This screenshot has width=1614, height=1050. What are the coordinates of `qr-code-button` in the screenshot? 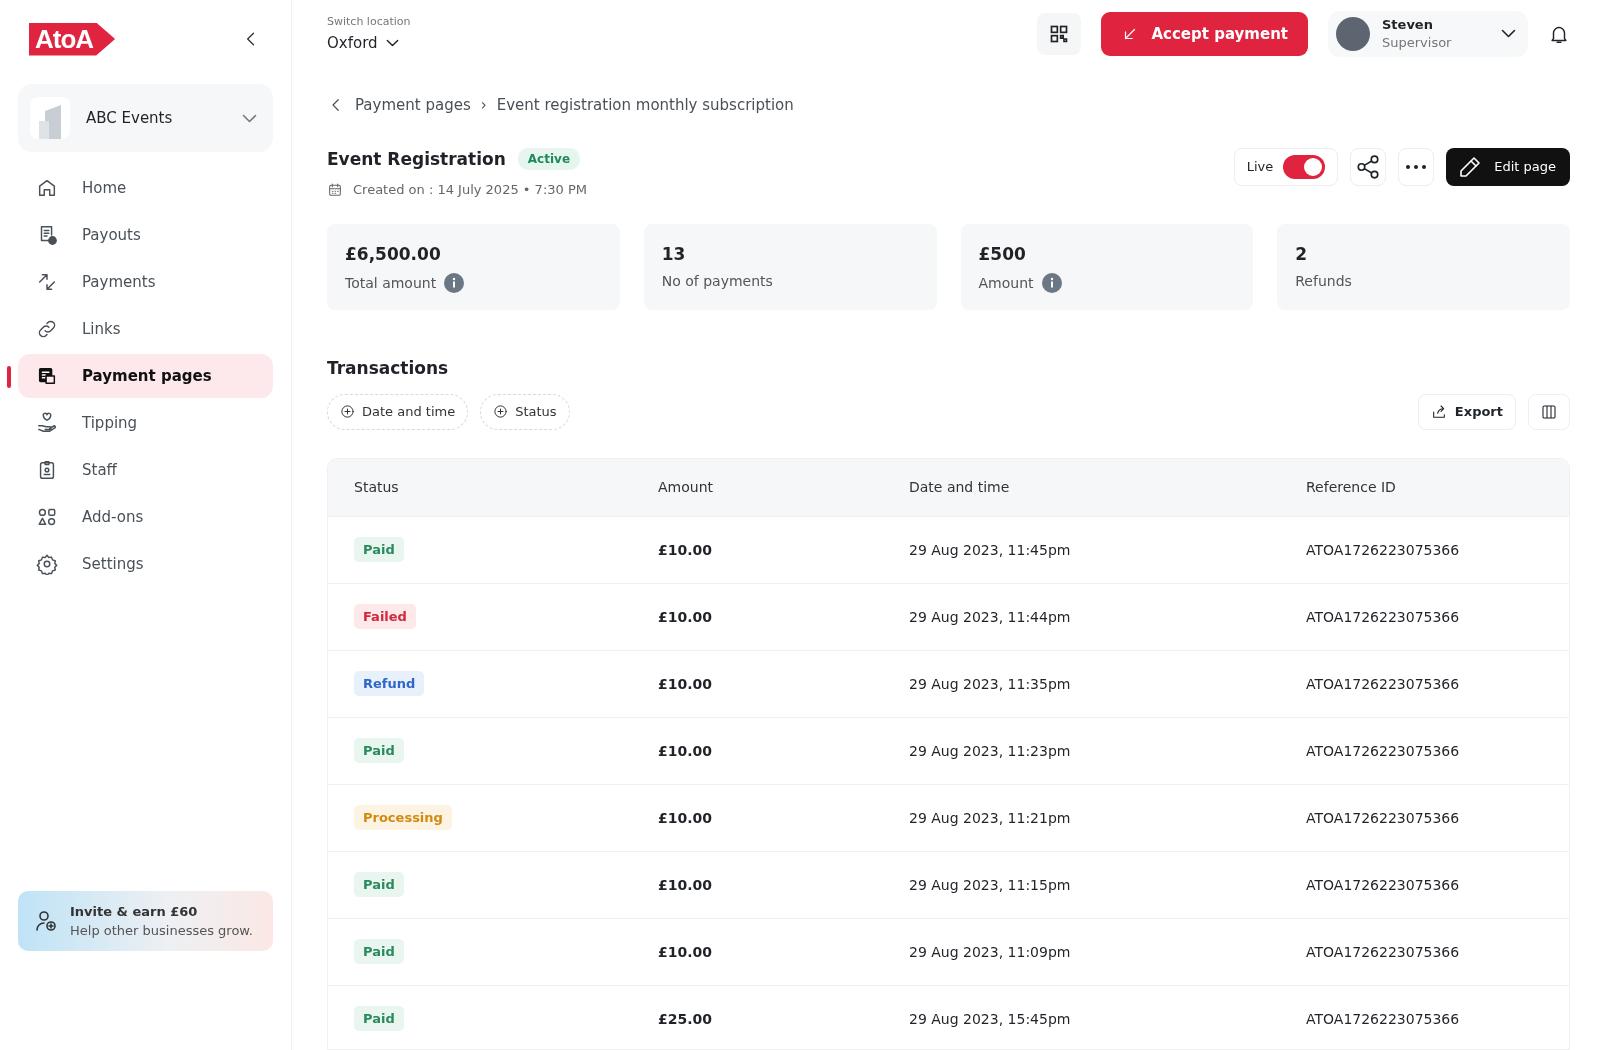 It's located at (1059, 33).